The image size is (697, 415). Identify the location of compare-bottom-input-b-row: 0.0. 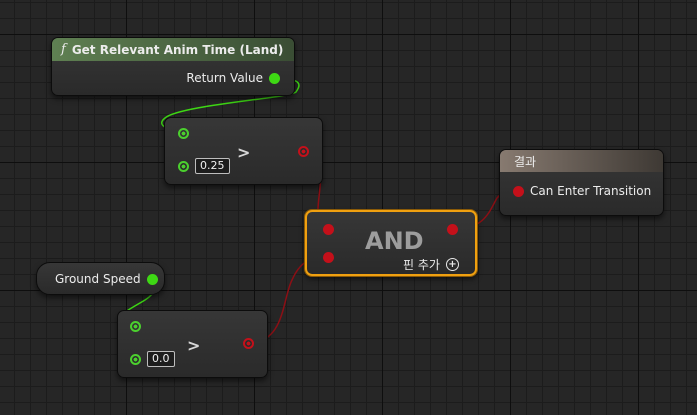
(152, 359).